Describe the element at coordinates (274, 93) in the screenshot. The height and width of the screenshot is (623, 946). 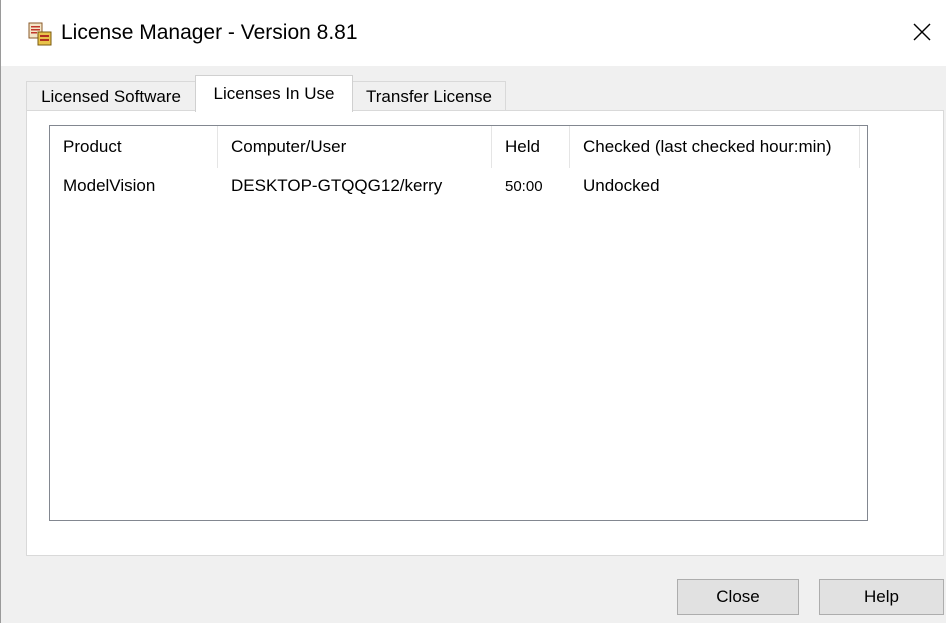
I see `tab-licenses-in-use: Licenses In Use` at that location.